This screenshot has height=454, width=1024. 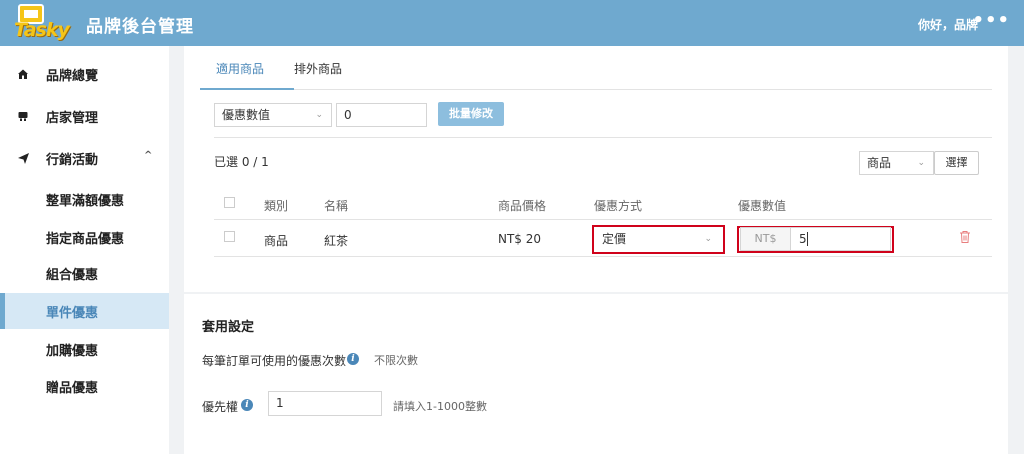 I want to click on sidebar-item-store-management: 店家管理, so click(x=84, y=116).